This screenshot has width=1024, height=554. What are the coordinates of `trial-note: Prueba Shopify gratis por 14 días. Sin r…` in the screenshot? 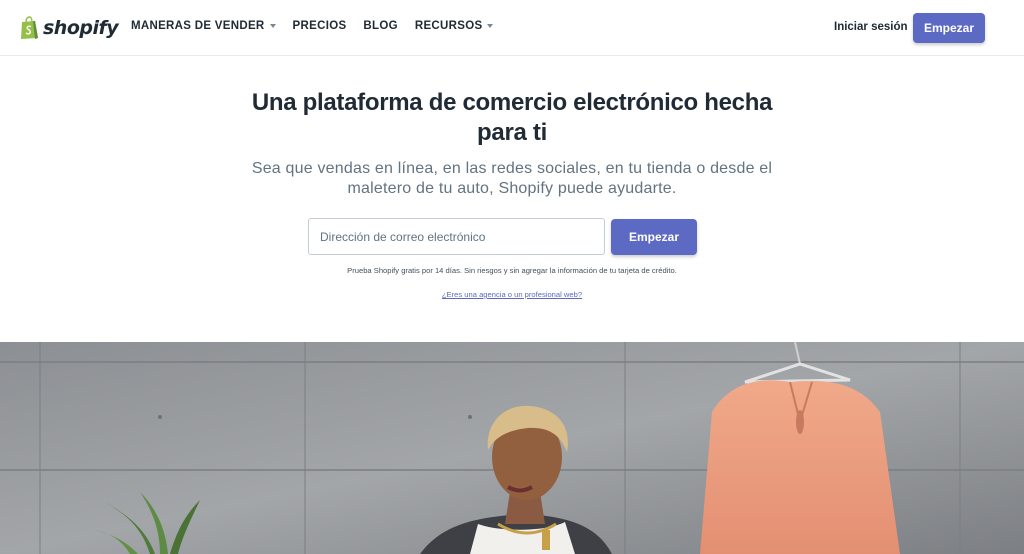 It's located at (512, 270).